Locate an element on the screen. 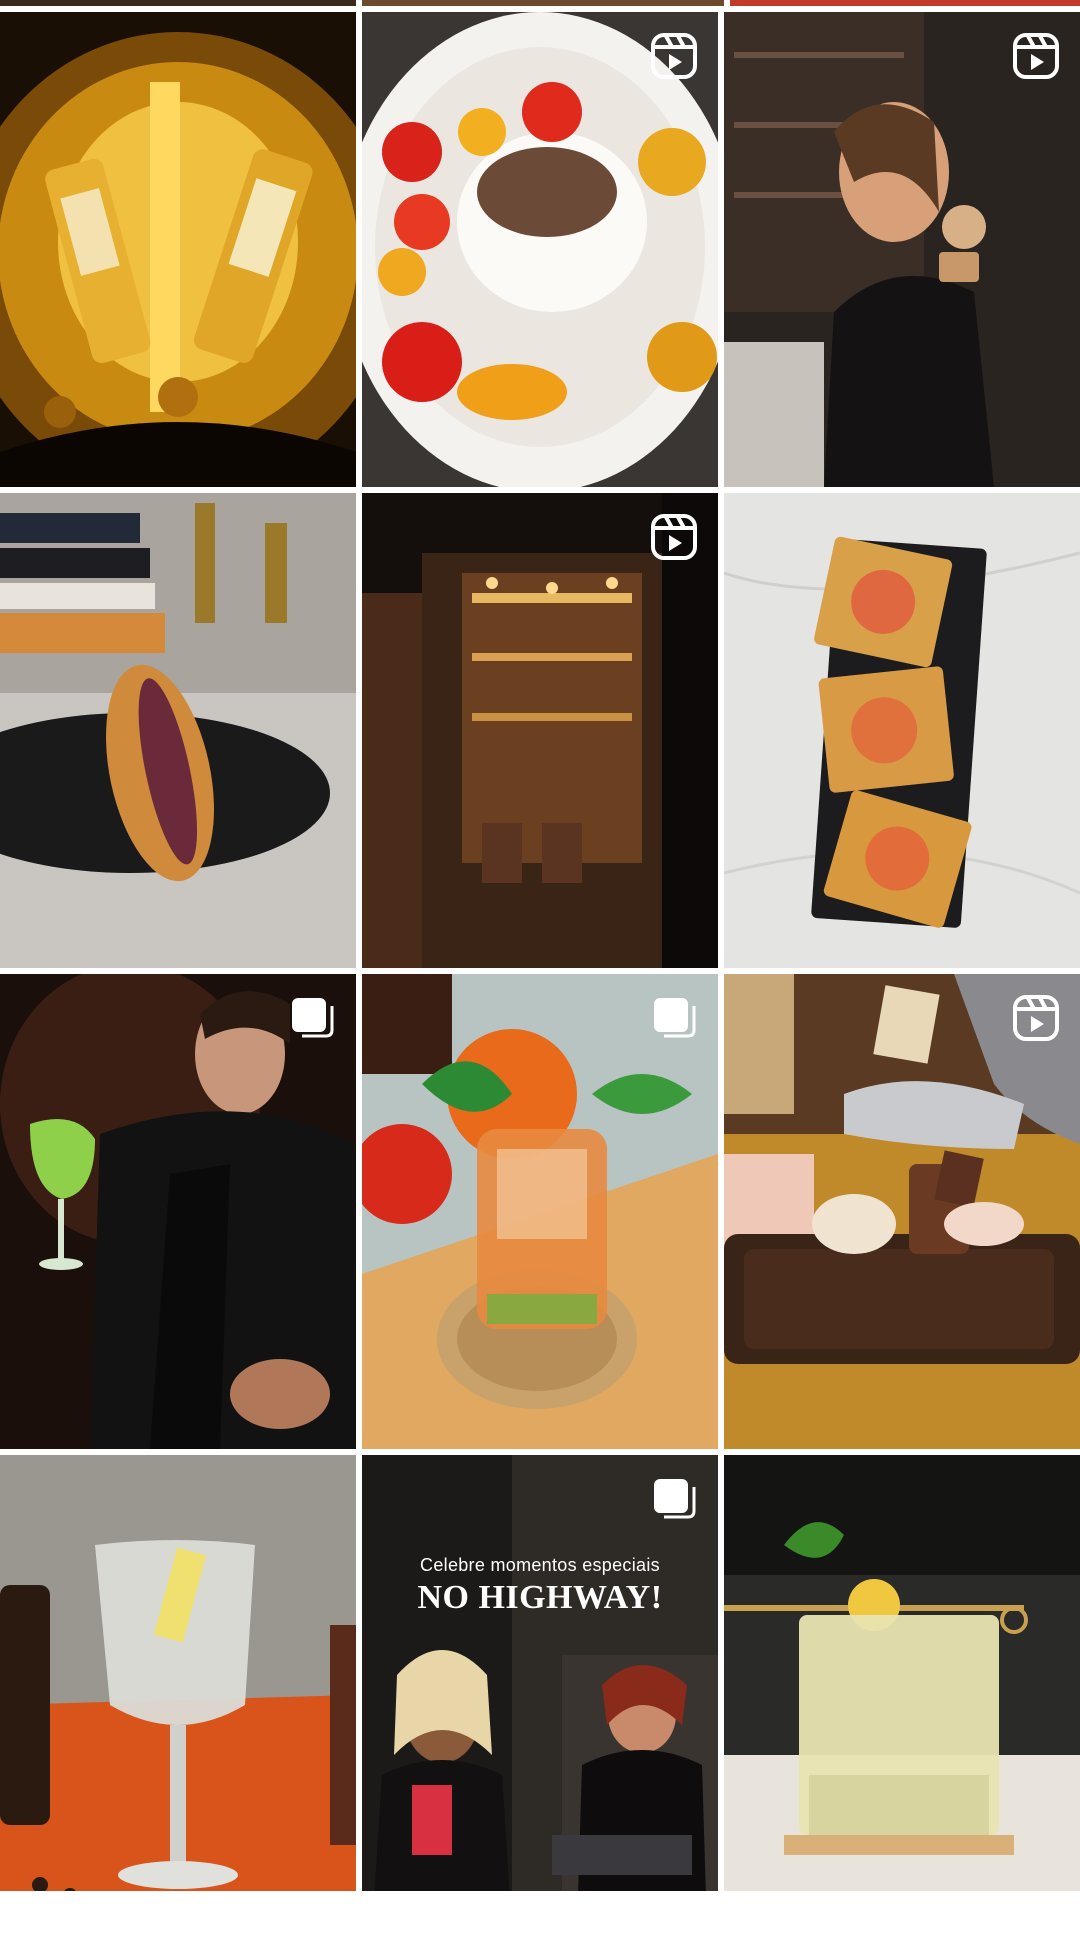 The width and height of the screenshot is (1080, 1933). promo-subtitle: Celebre momentos especiais is located at coordinates (540, 1565).